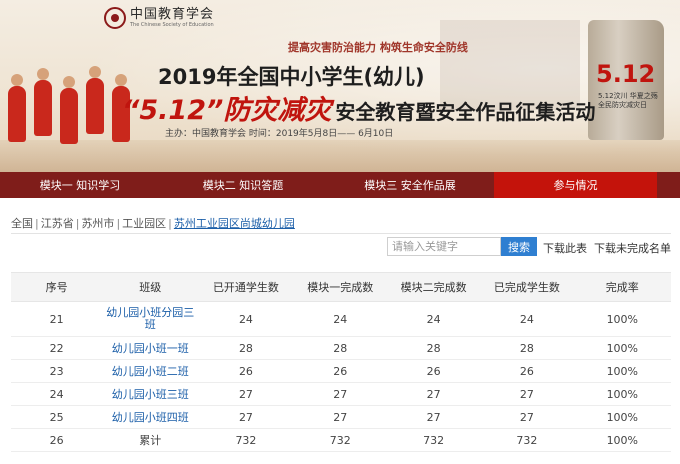 This screenshot has width=680, height=464. Describe the element at coordinates (243, 185) in the screenshot. I see `nav-module-2: 模块二 知识答题` at that location.